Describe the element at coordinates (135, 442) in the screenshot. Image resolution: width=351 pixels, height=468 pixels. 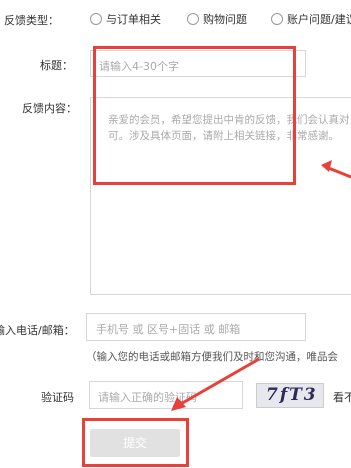
I see `annotation-box-submit` at that location.